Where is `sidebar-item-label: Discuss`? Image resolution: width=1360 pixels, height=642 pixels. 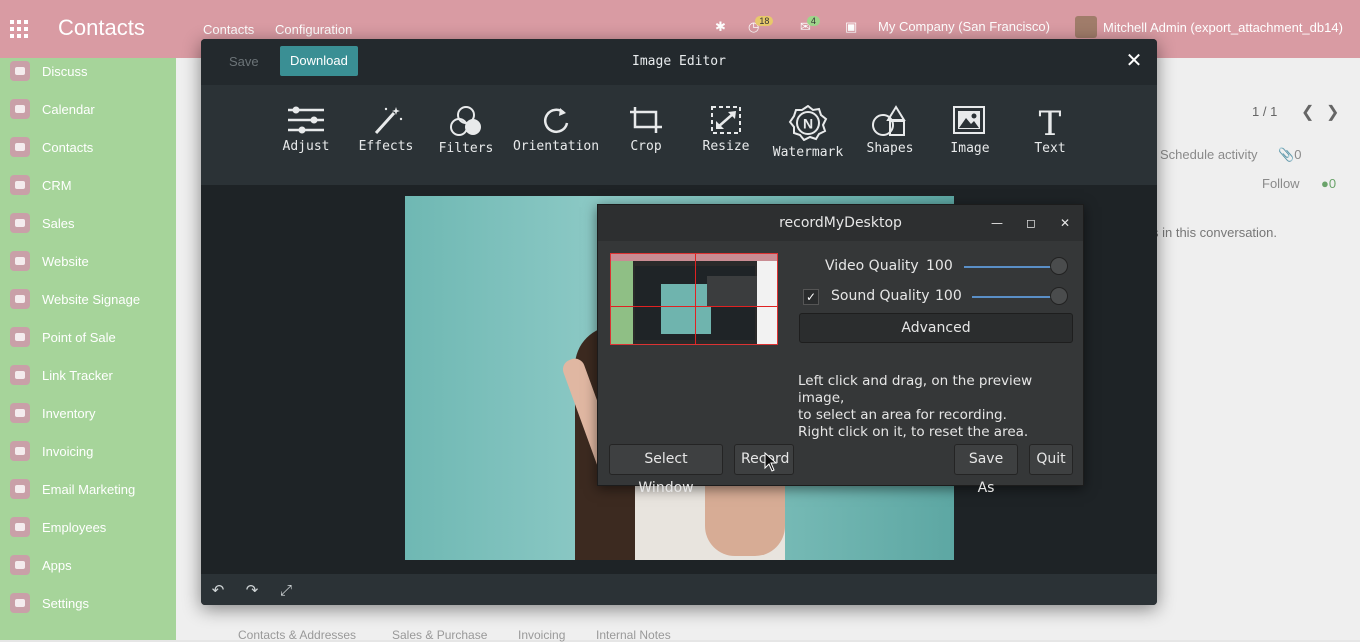
sidebar-item-label: Discuss is located at coordinates (65, 71).